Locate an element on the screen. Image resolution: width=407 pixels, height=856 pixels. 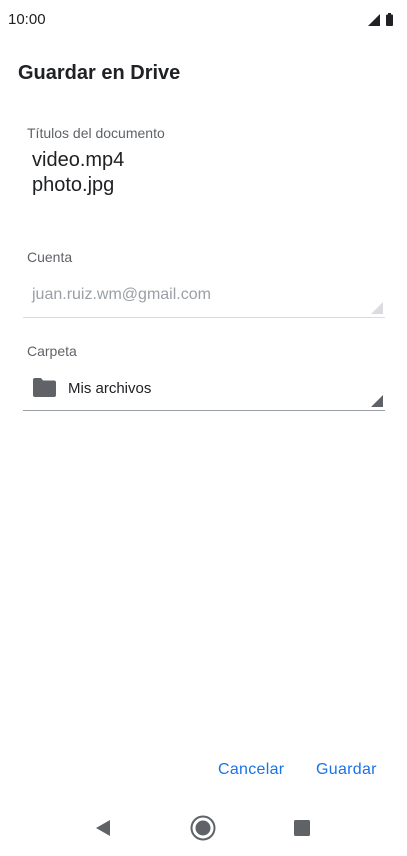
recents-icon is located at coordinates (302, 828).